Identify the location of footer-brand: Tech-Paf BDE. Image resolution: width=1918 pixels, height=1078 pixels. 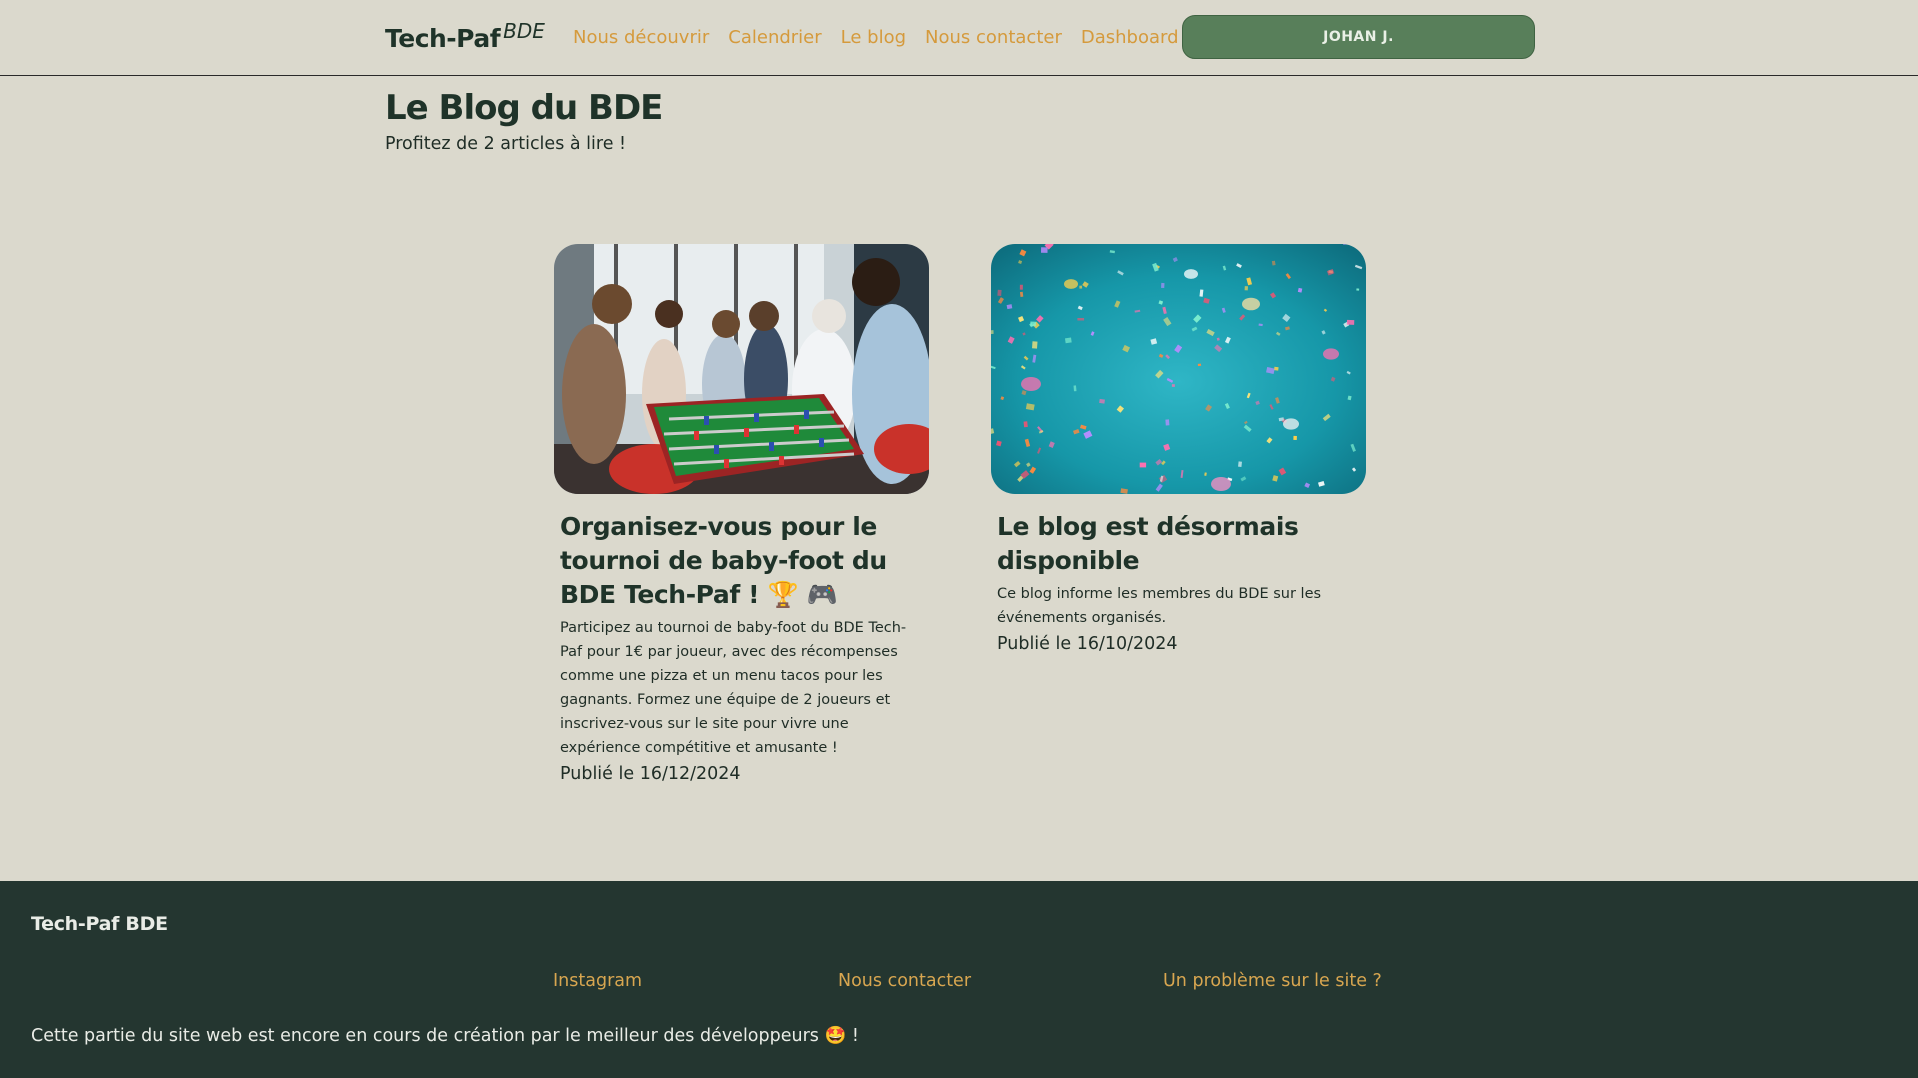
(99, 924).